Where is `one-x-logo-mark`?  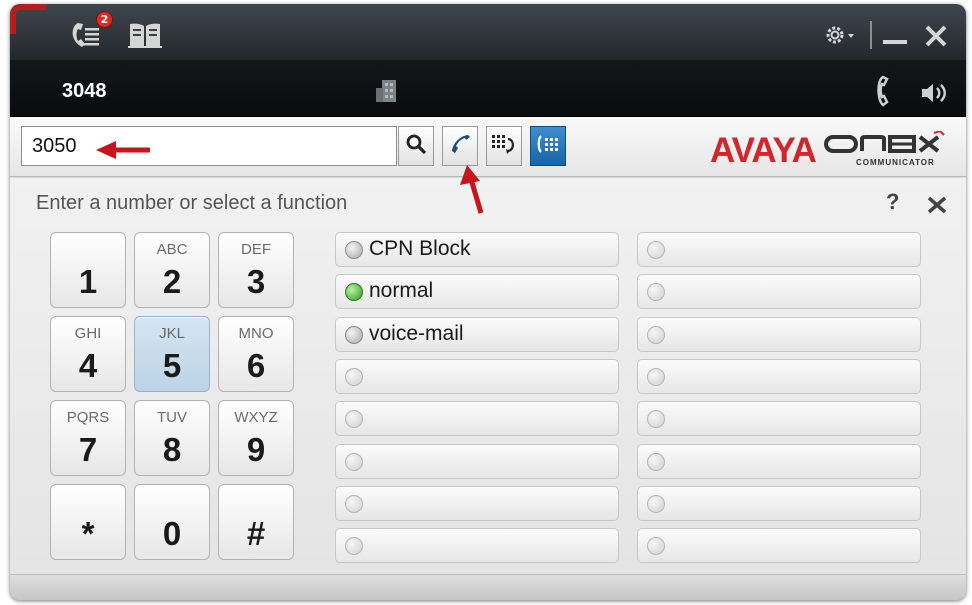 one-x-logo-mark is located at coordinates (885, 145).